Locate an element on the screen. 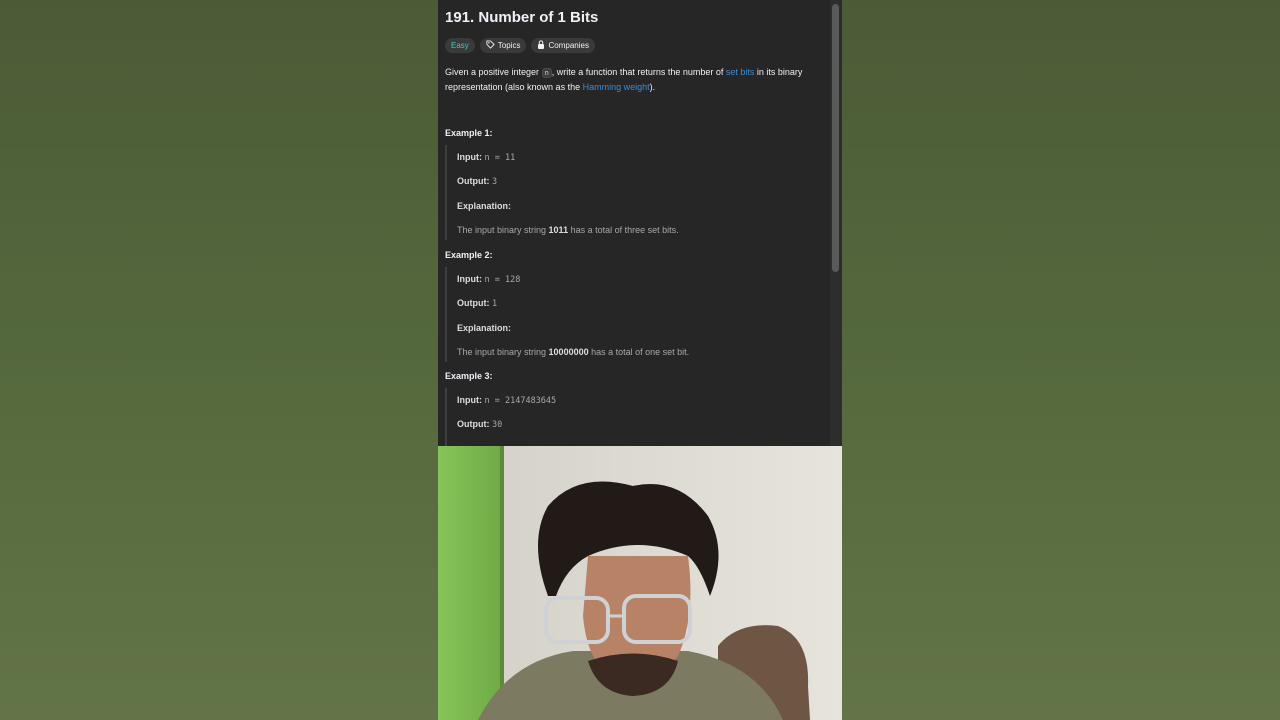 Image resolution: width=1280 pixels, height=720 pixels. hamming-weight-link: Hamming weight is located at coordinates (616, 87).